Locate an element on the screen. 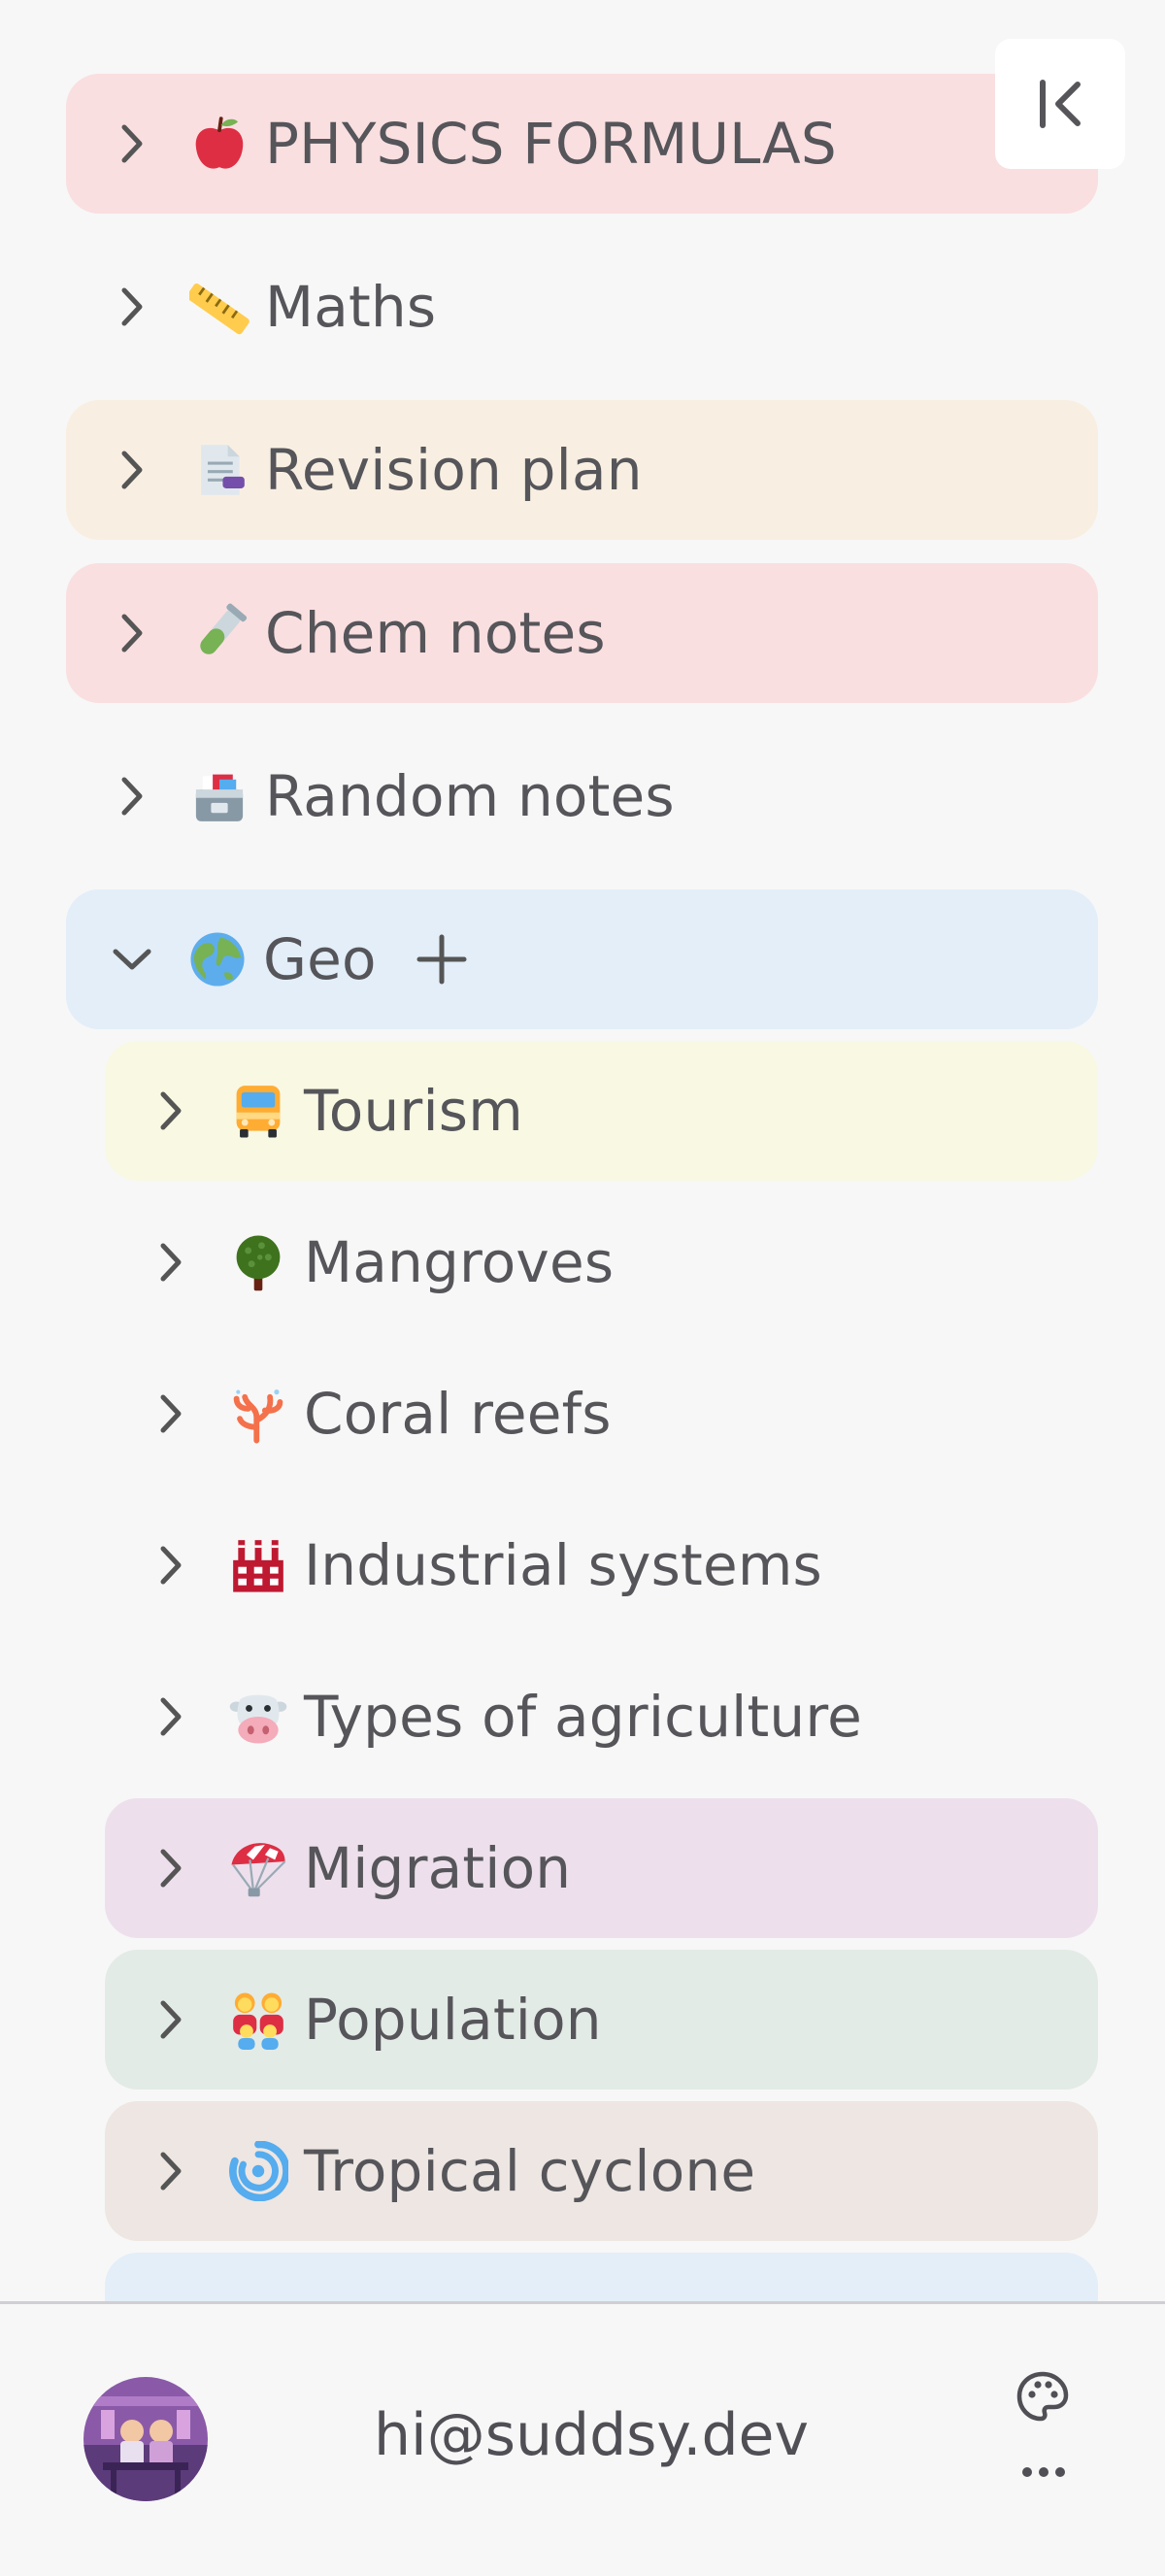  sidebar-item-tourism: Tourism is located at coordinates (601, 1111).